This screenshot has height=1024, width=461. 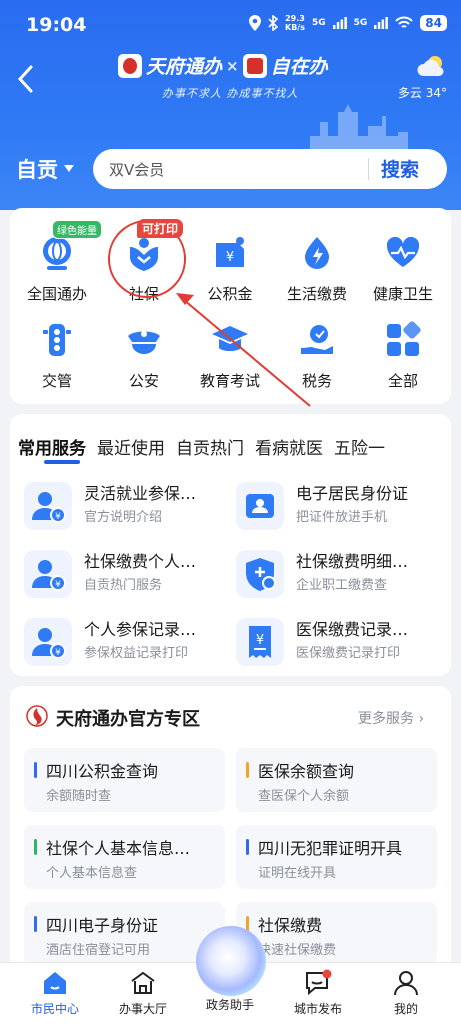 I want to click on nav-label: 市民中心, so click(x=54, y=1009).